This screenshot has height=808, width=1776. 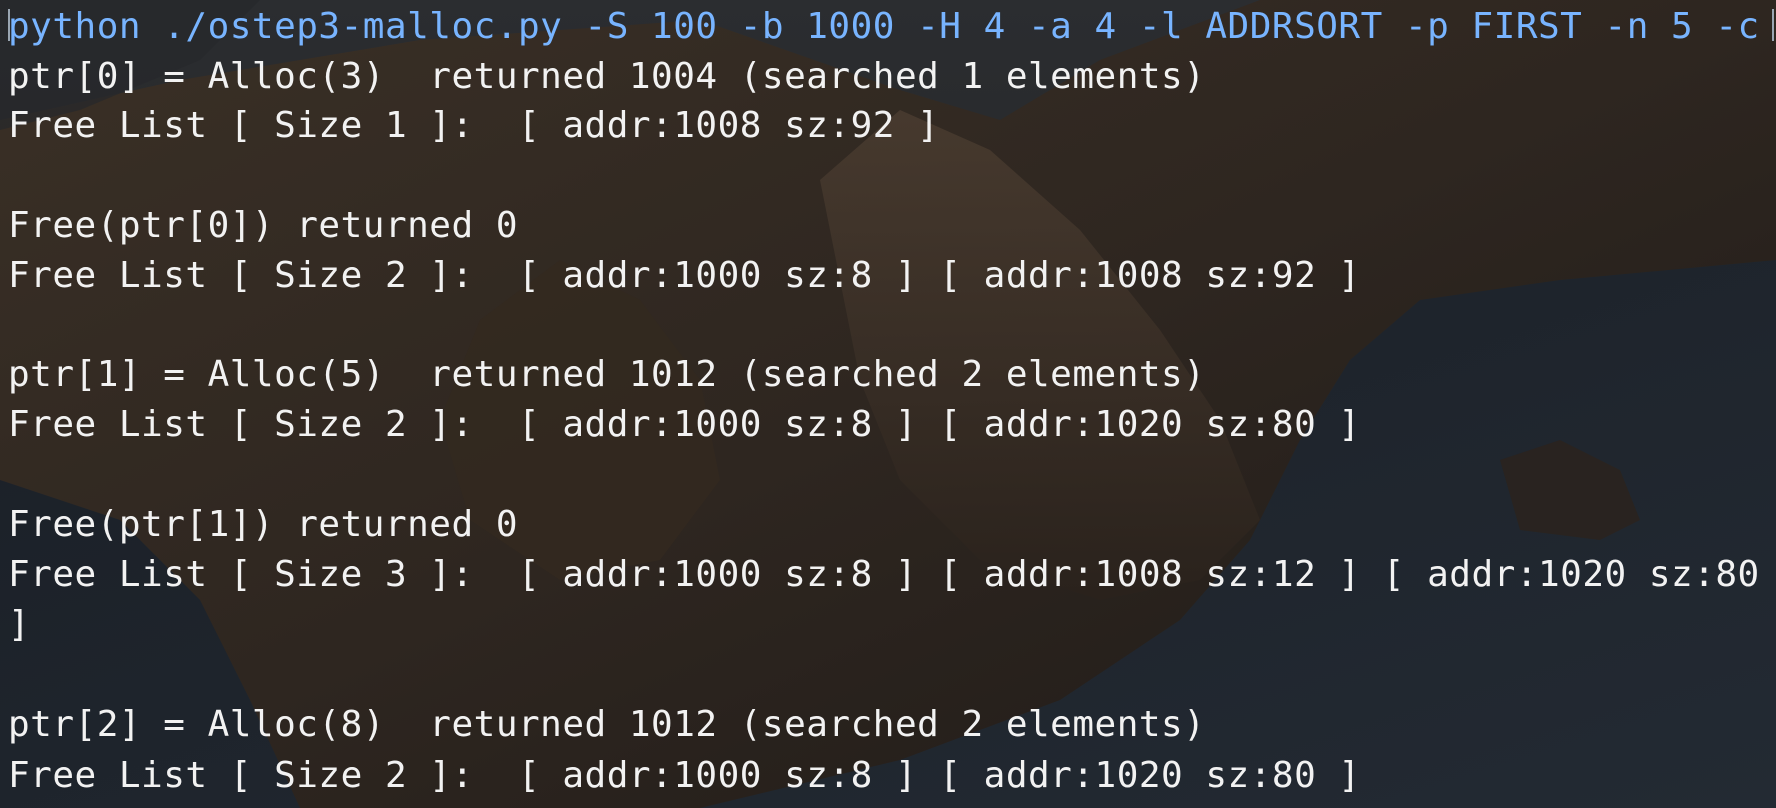 What do you see at coordinates (19, 624) in the screenshot?
I see `output-line: ]` at bounding box center [19, 624].